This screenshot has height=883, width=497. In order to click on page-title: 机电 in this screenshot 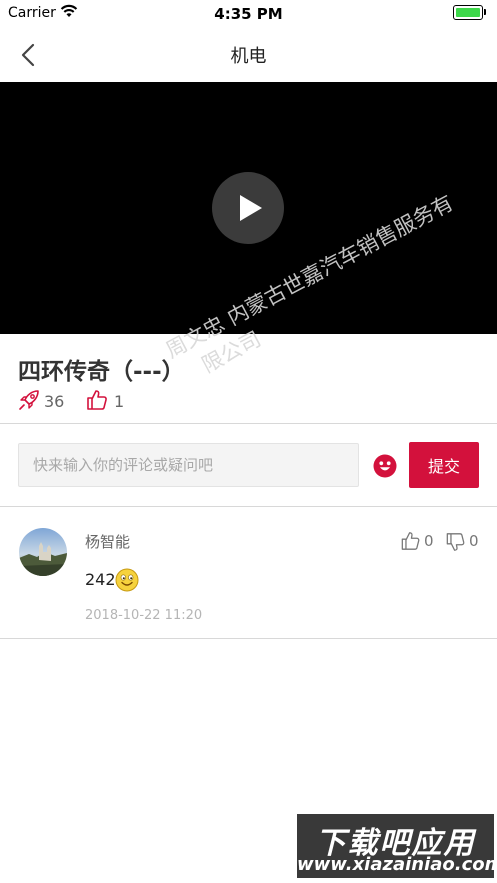, I will do `click(248, 56)`.